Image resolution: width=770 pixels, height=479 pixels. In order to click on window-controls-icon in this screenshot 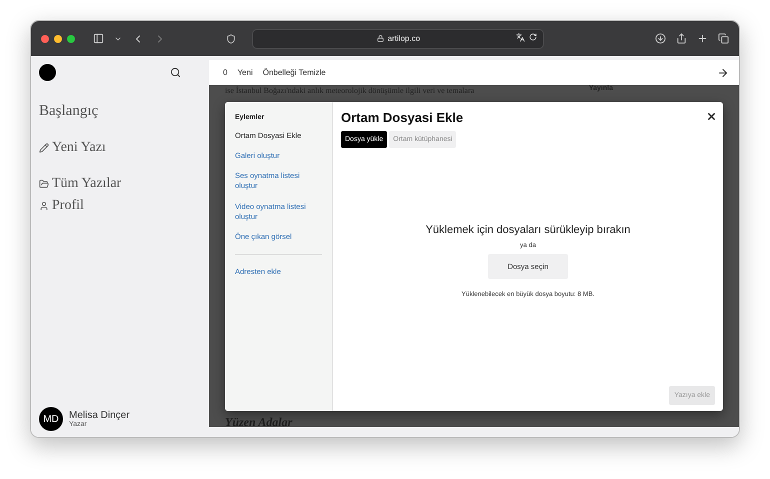, I will do `click(58, 38)`.